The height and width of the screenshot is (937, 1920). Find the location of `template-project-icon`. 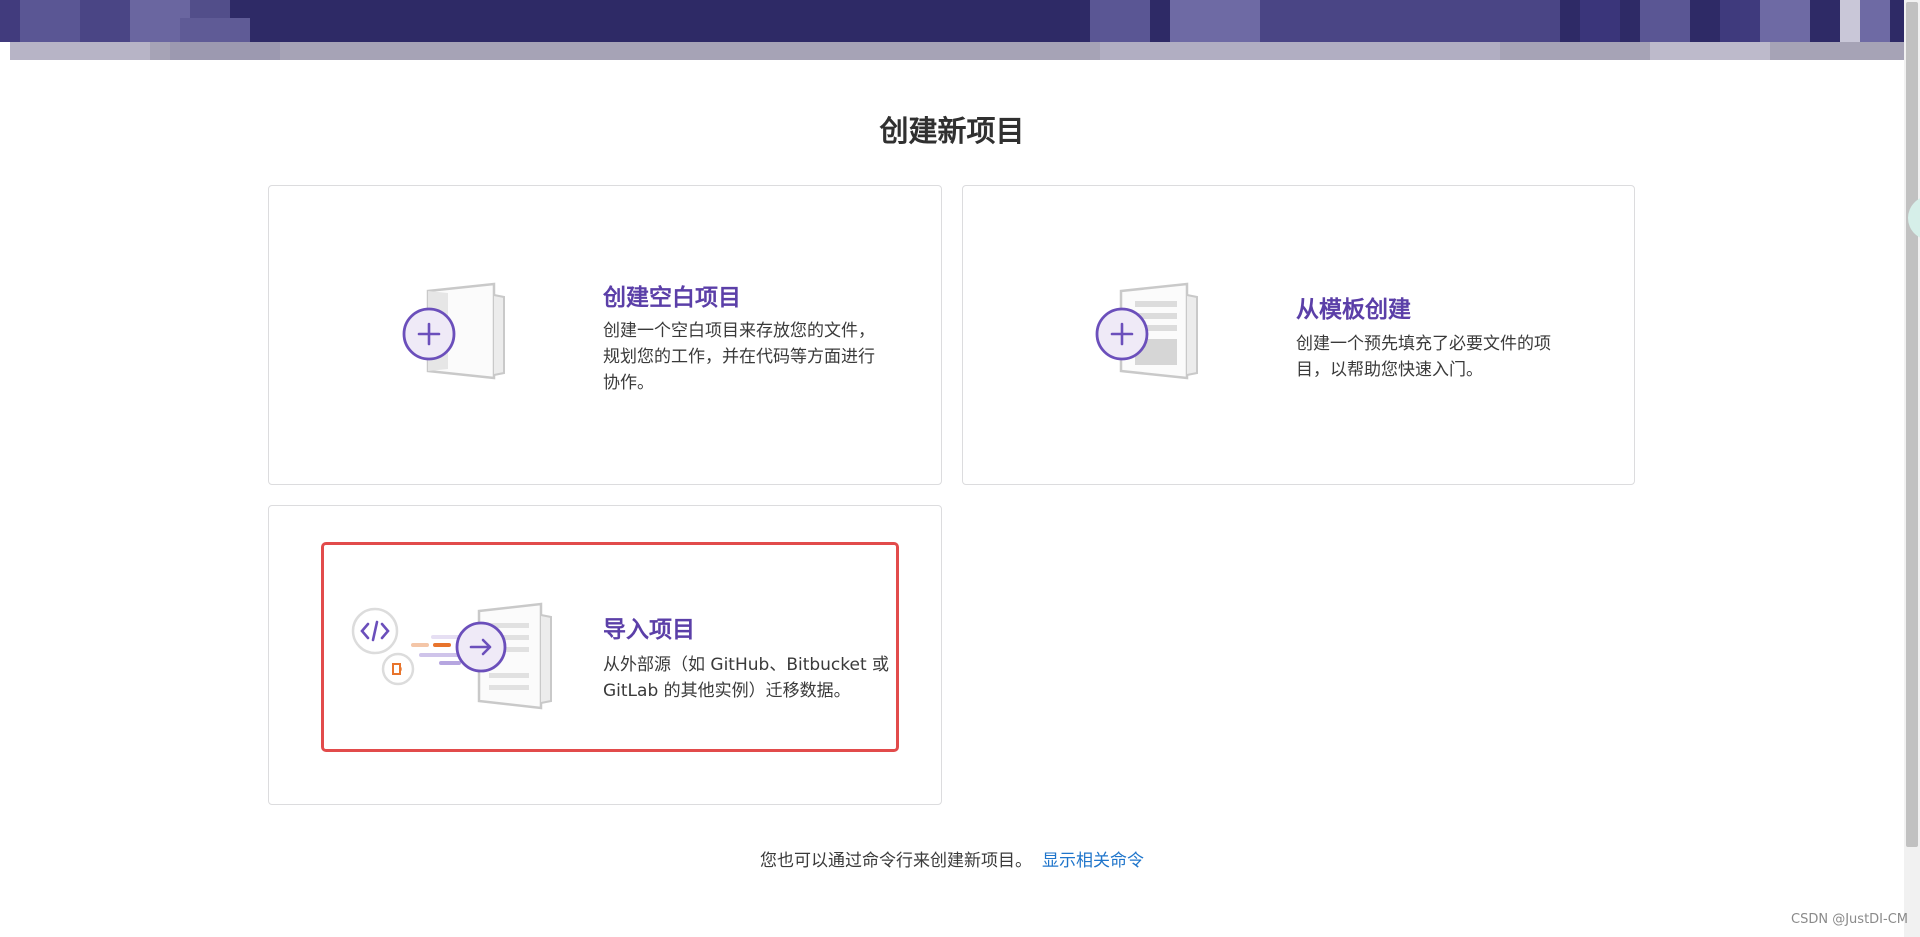

template-project-icon is located at coordinates (1146, 331).